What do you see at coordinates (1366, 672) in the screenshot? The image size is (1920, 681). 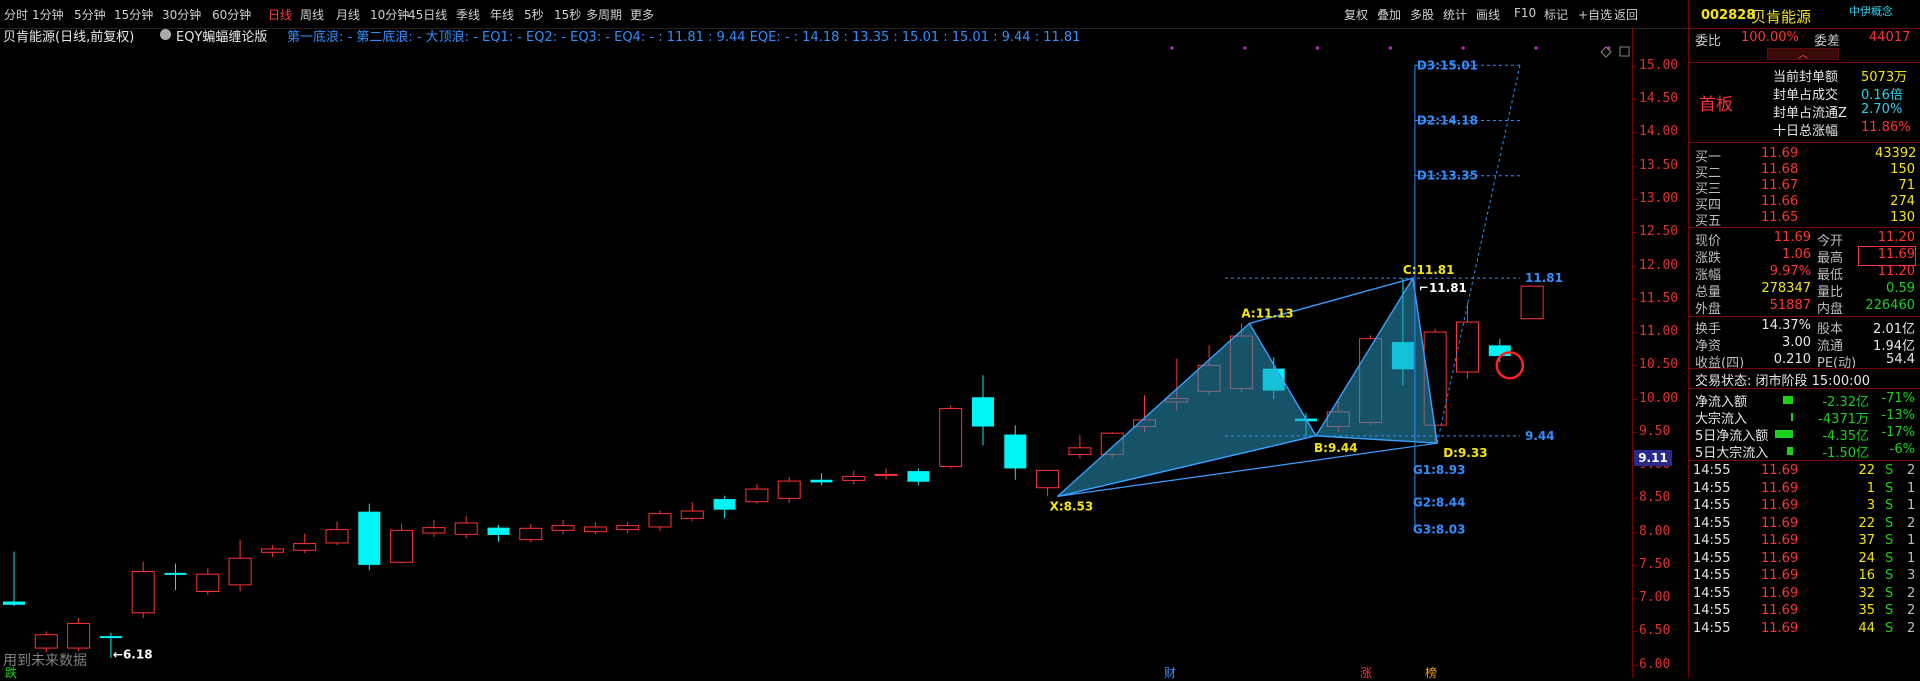 I see `event-marker: 涨` at bounding box center [1366, 672].